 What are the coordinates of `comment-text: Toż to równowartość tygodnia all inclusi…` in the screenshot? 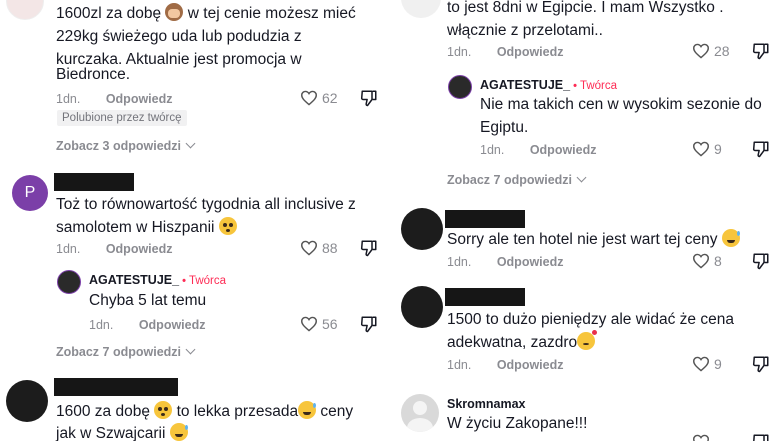 It's located at (206, 204).